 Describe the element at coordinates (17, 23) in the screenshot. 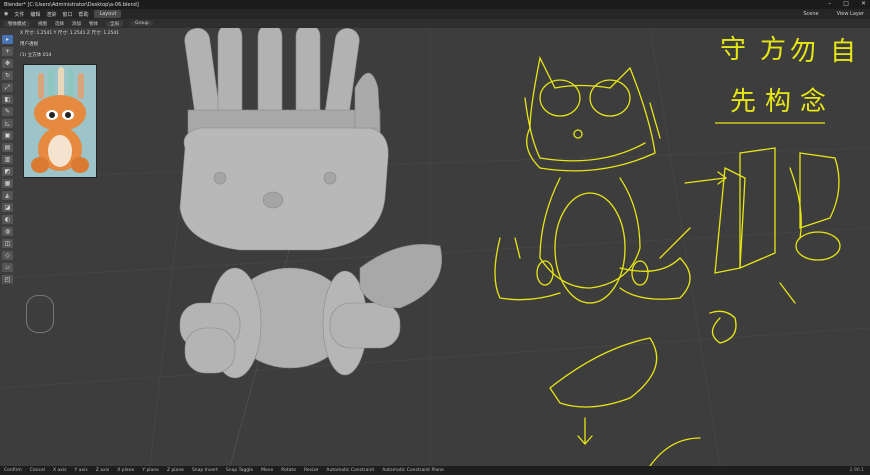

I see `mode-dropdown: 物体模式` at that location.